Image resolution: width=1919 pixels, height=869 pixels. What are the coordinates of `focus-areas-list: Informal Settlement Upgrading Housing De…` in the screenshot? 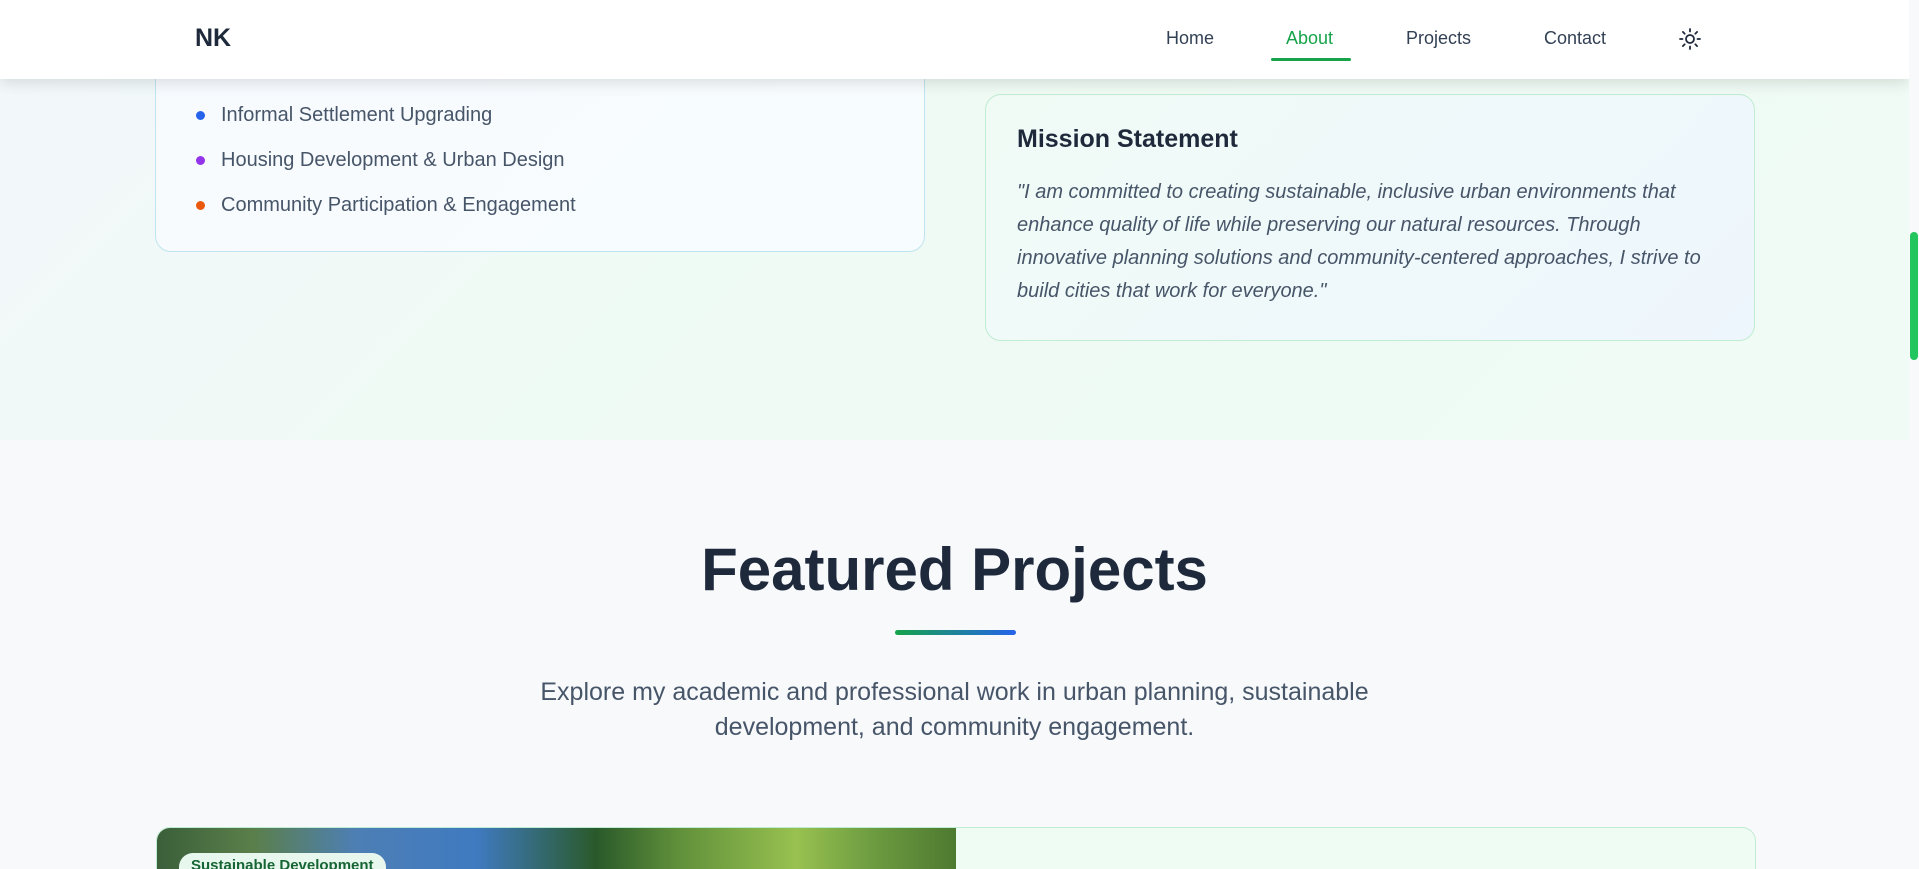 It's located at (386, 160).